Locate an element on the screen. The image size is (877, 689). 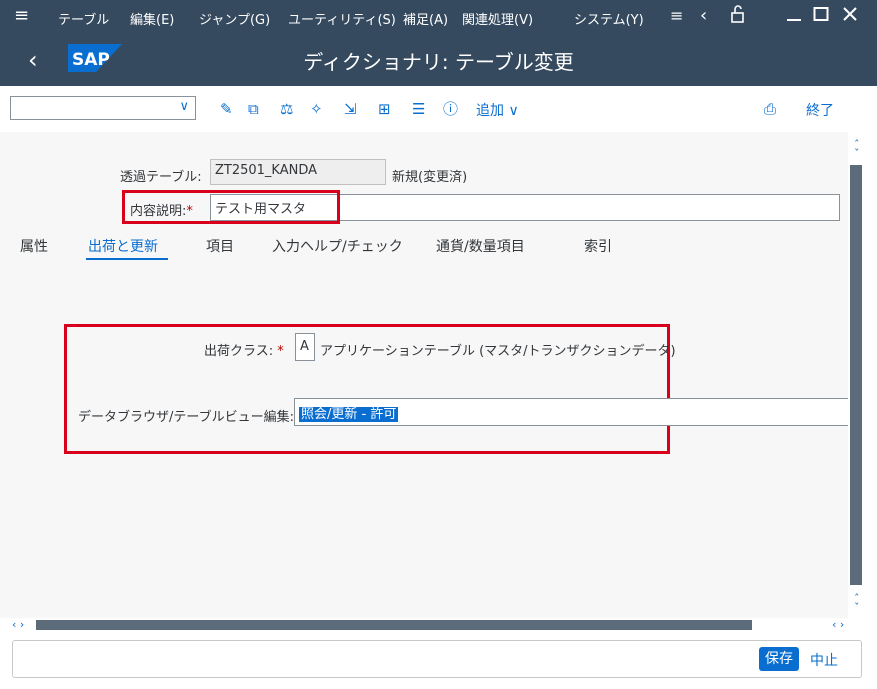
menu-item-edit: 編集(E) is located at coordinates (152, 18).